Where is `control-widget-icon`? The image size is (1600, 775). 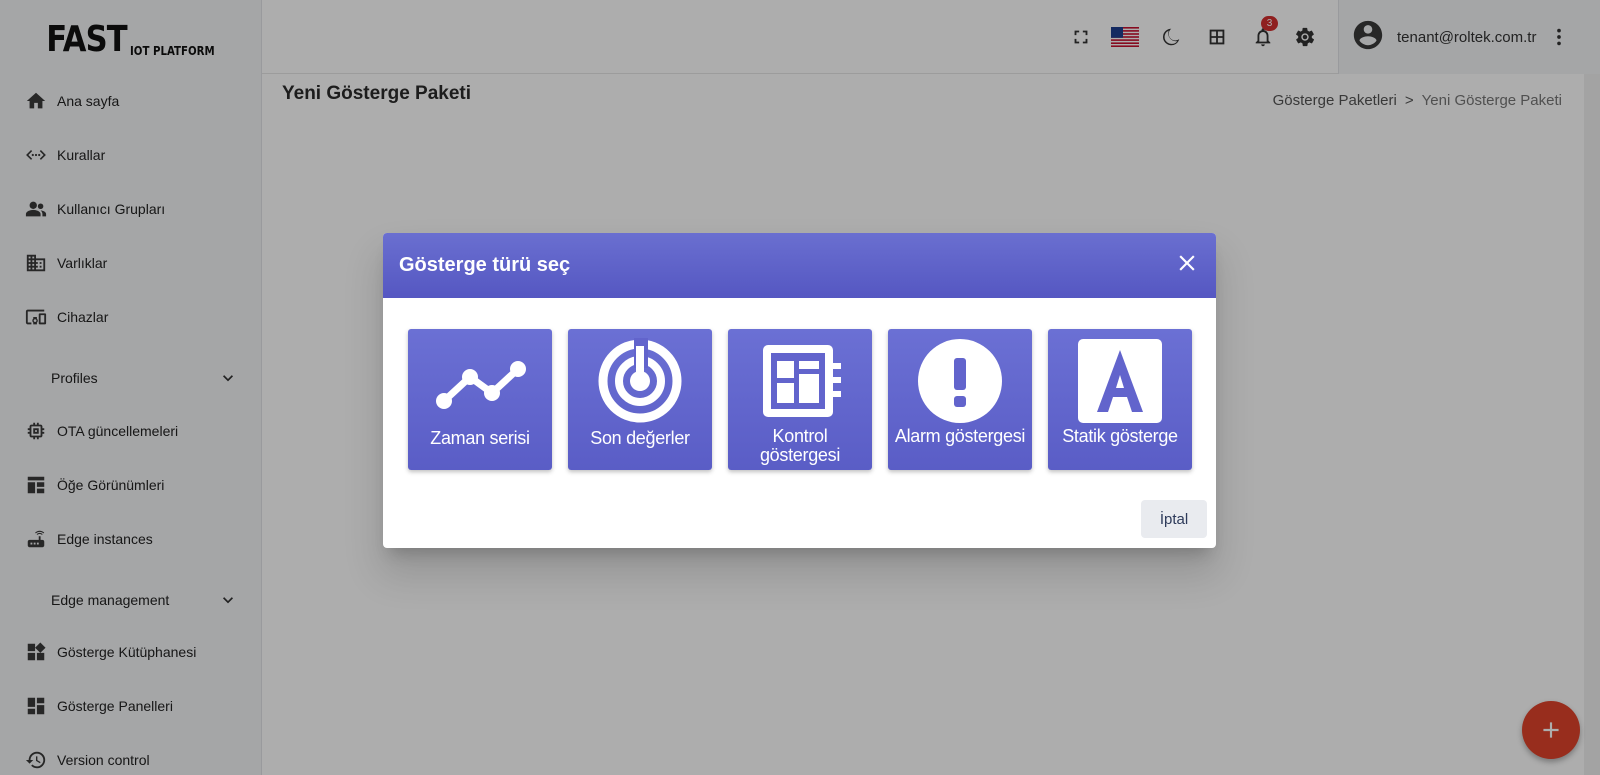 control-widget-icon is located at coordinates (800, 381).